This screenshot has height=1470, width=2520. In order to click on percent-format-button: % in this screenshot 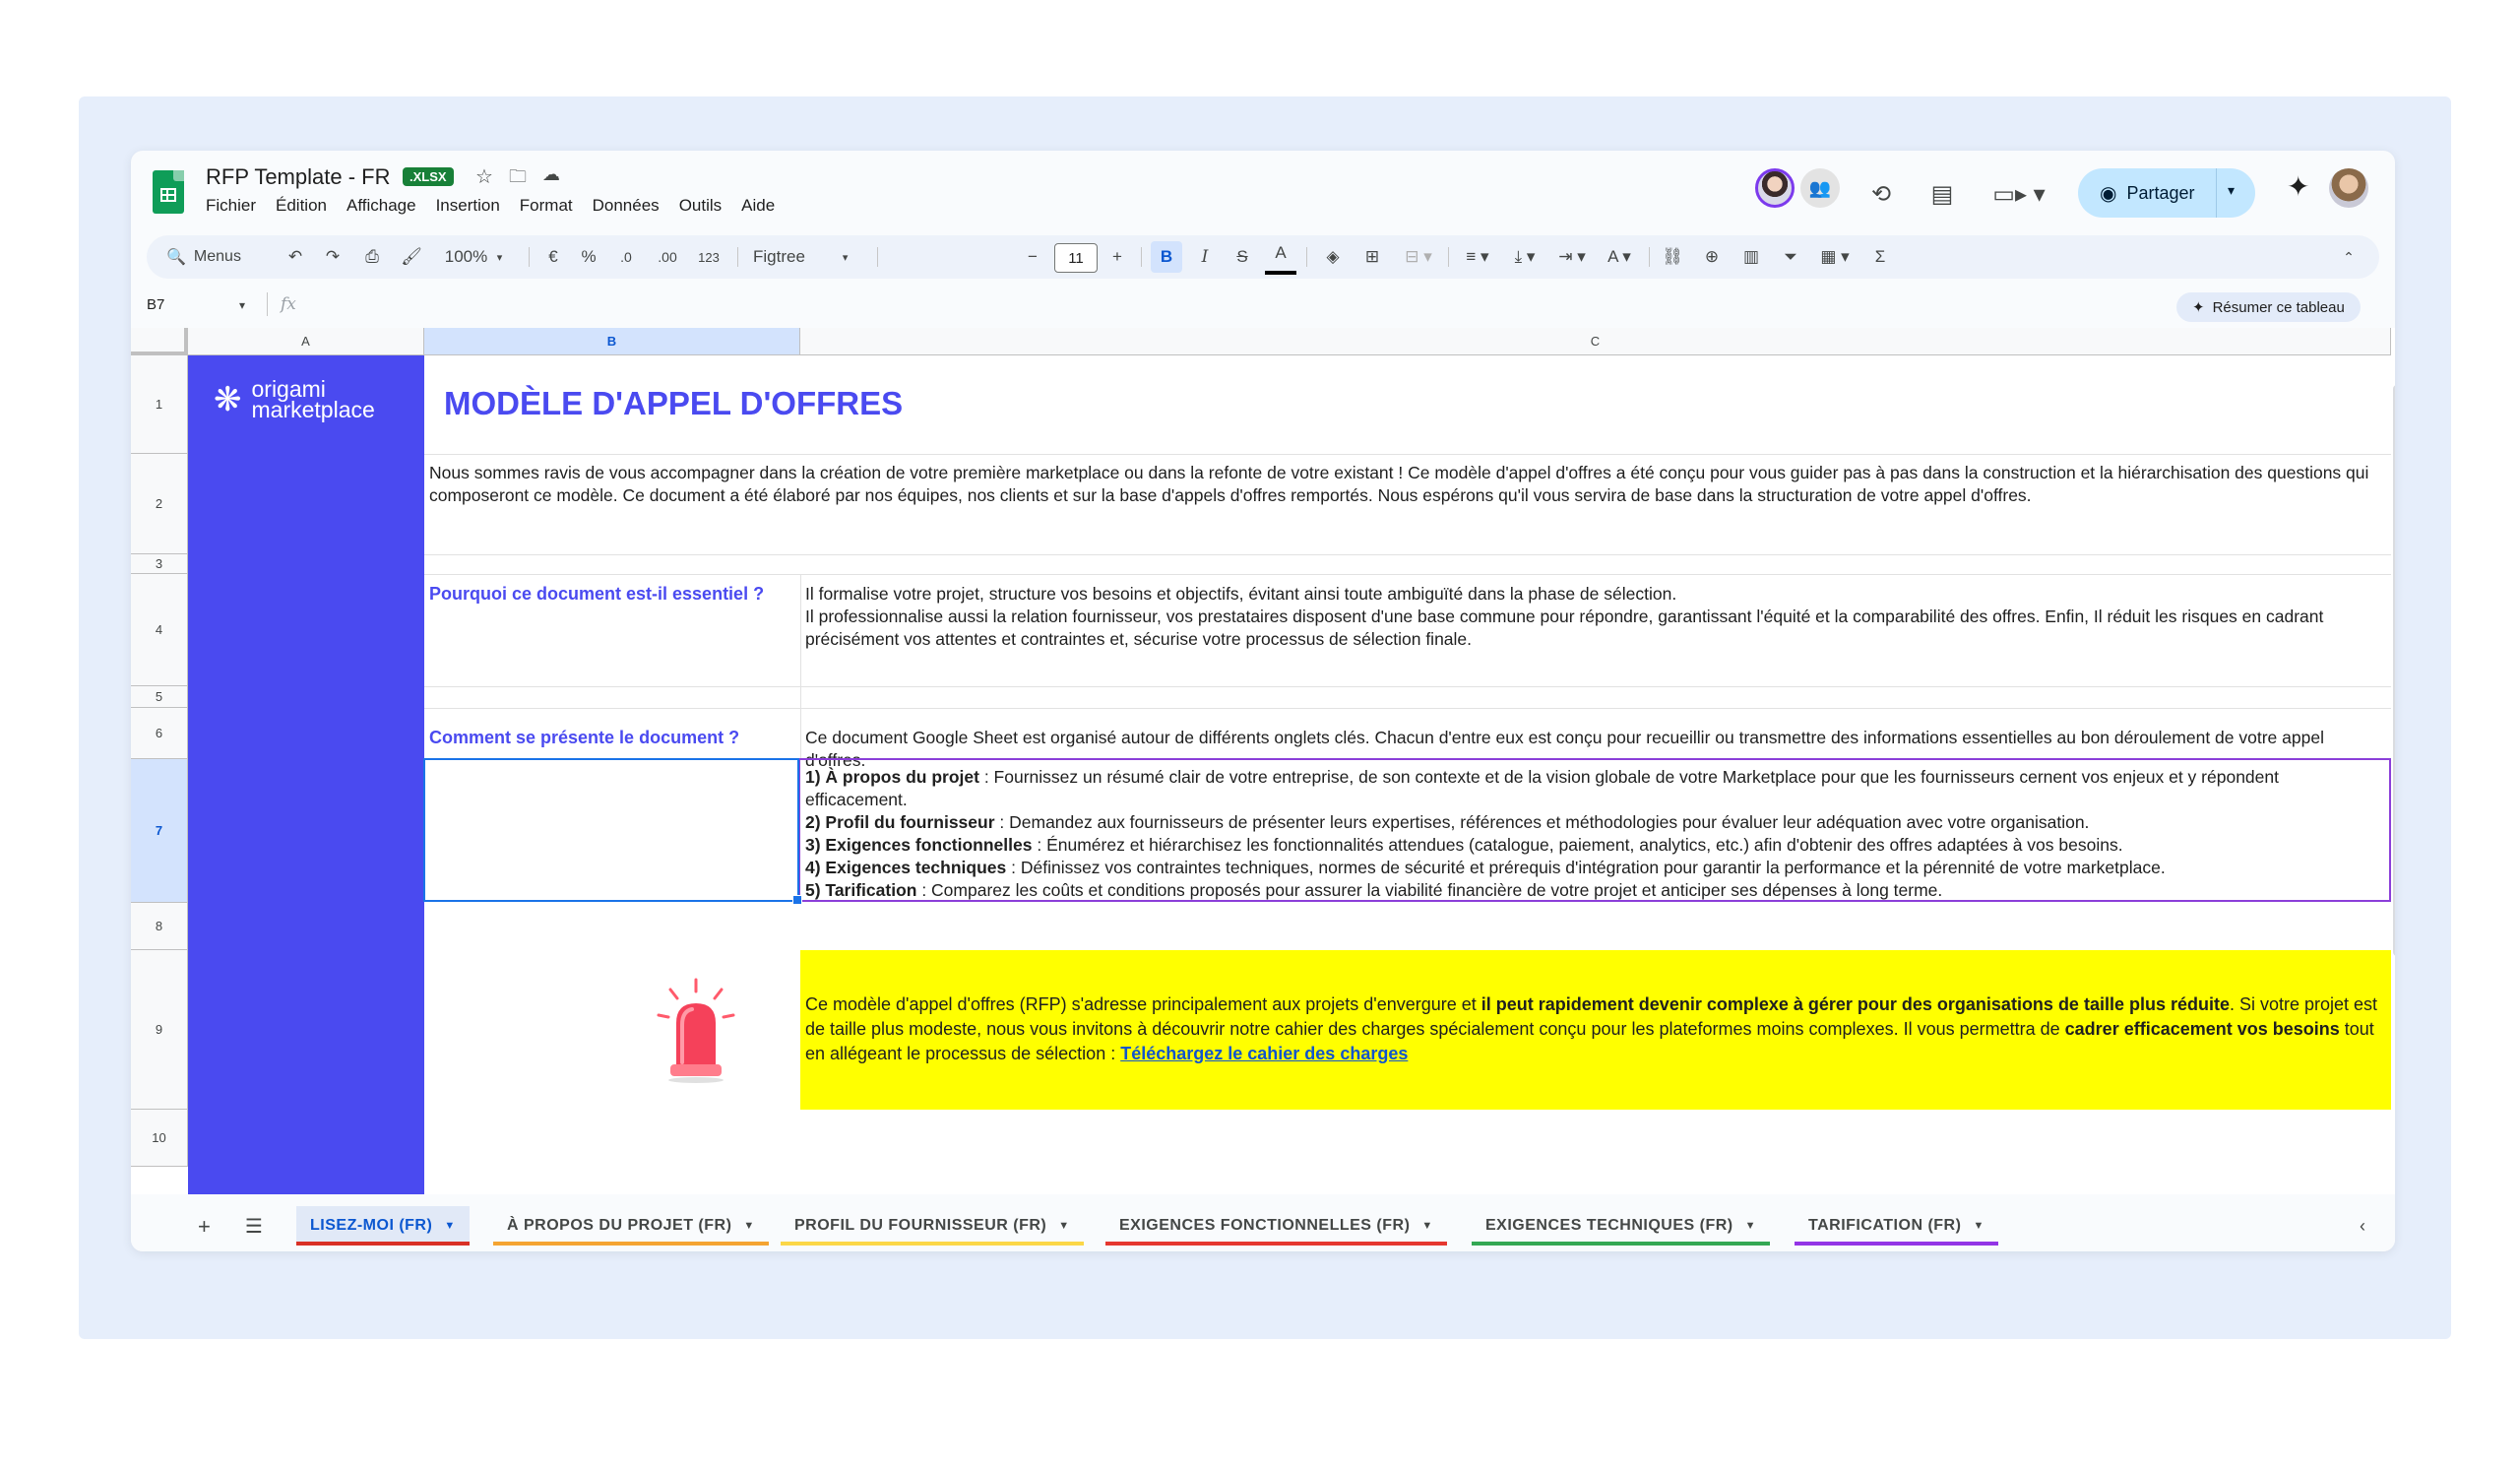, I will do `click(588, 257)`.